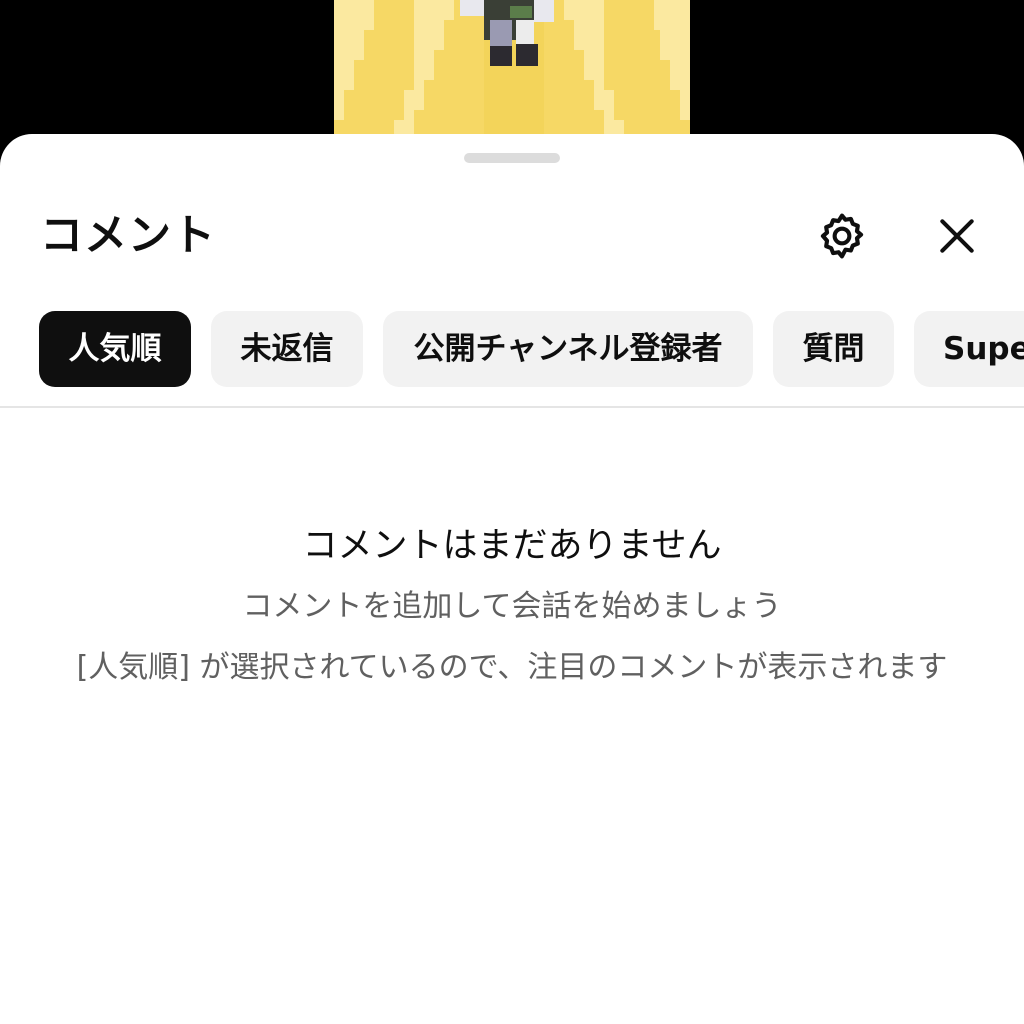  Describe the element at coordinates (128, 236) in the screenshot. I see `sheet-title: コメント` at that location.